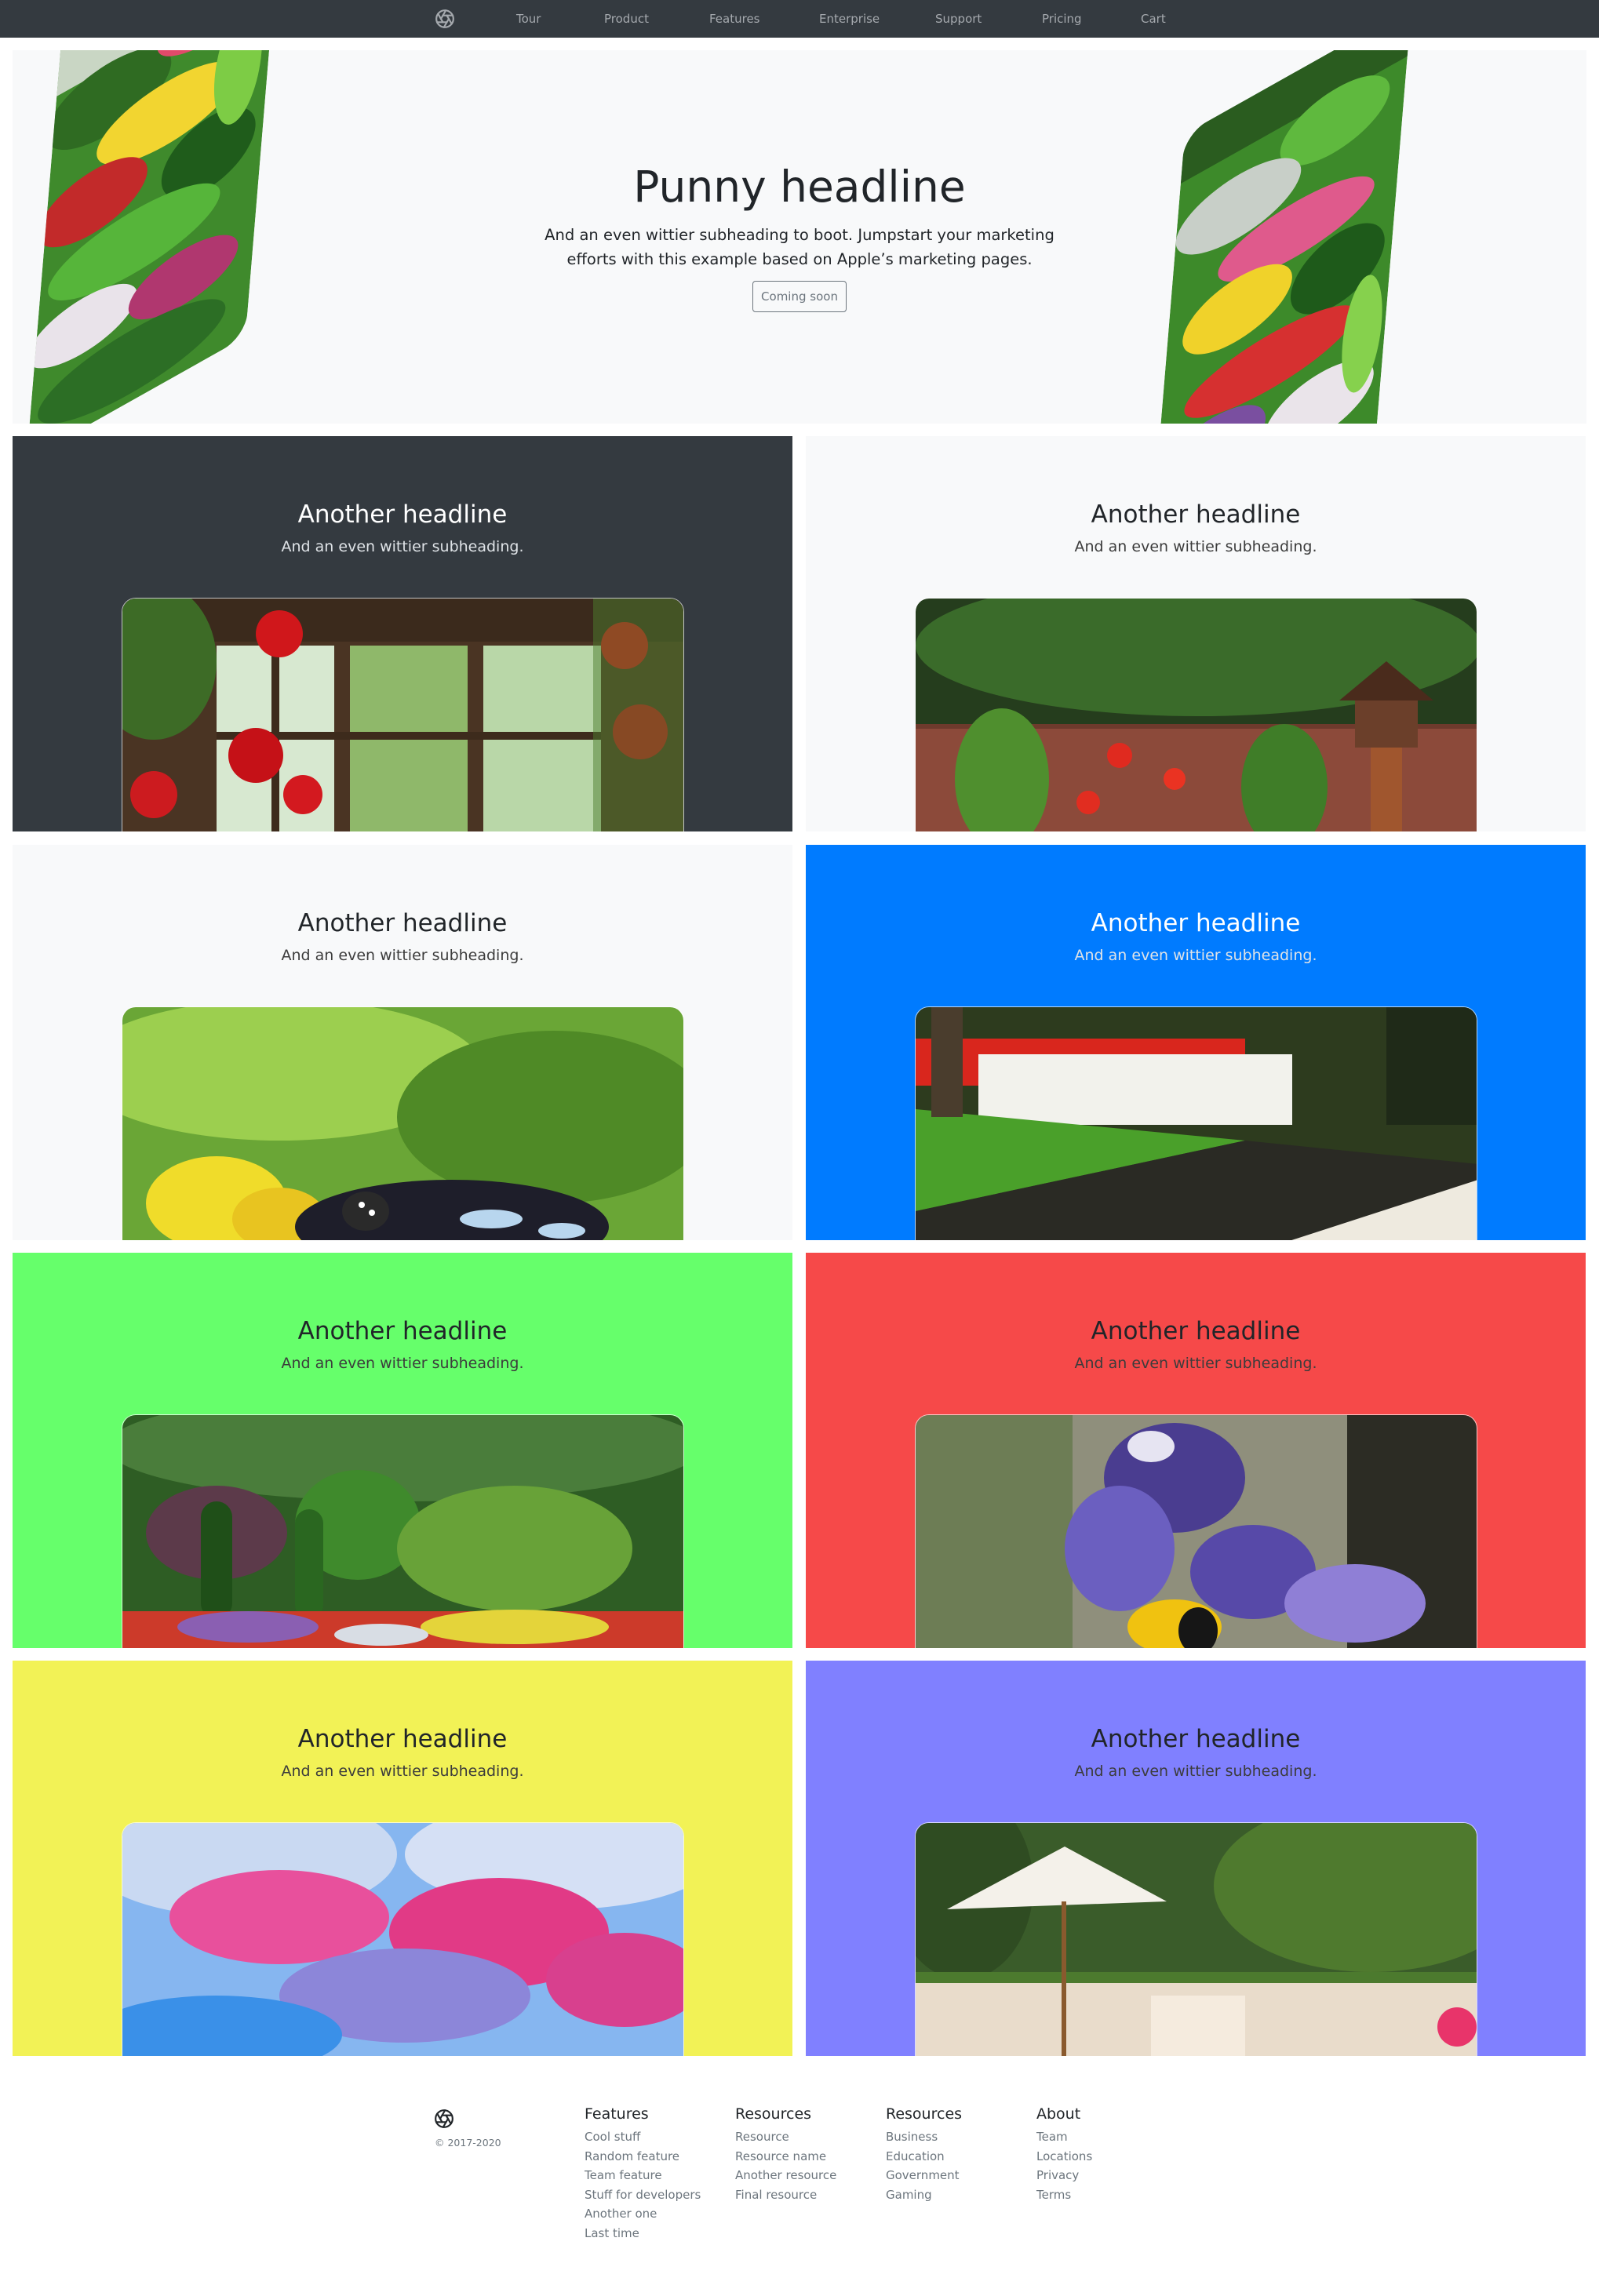  What do you see at coordinates (1064, 2137) in the screenshot?
I see `footer-link: Team` at bounding box center [1064, 2137].